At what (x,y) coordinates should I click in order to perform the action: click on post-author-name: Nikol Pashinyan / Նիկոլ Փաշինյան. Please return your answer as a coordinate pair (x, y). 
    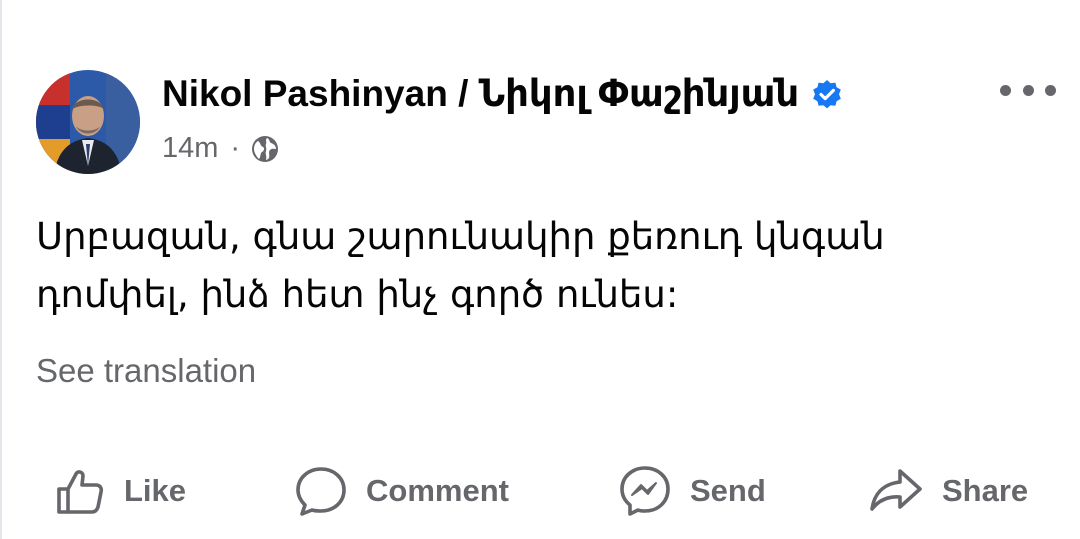
    Looking at the image, I should click on (502, 93).